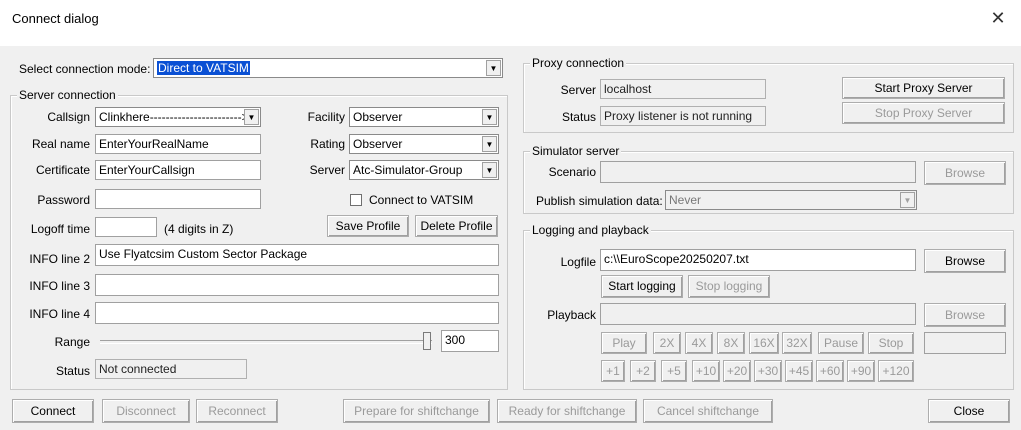 This screenshot has width=1021, height=430. Describe the element at coordinates (424, 144) in the screenshot. I see `rating-select: Observer ▼` at that location.